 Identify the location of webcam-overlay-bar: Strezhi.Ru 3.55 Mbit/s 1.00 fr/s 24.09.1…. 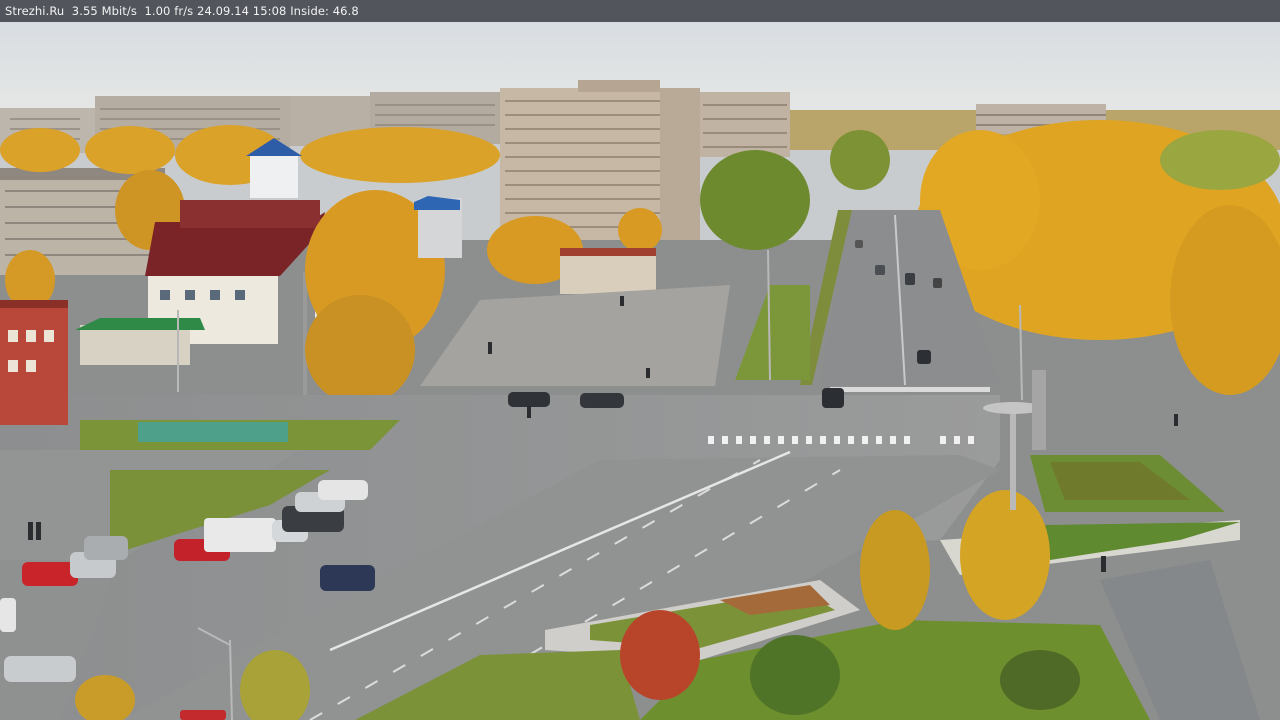
(640, 11).